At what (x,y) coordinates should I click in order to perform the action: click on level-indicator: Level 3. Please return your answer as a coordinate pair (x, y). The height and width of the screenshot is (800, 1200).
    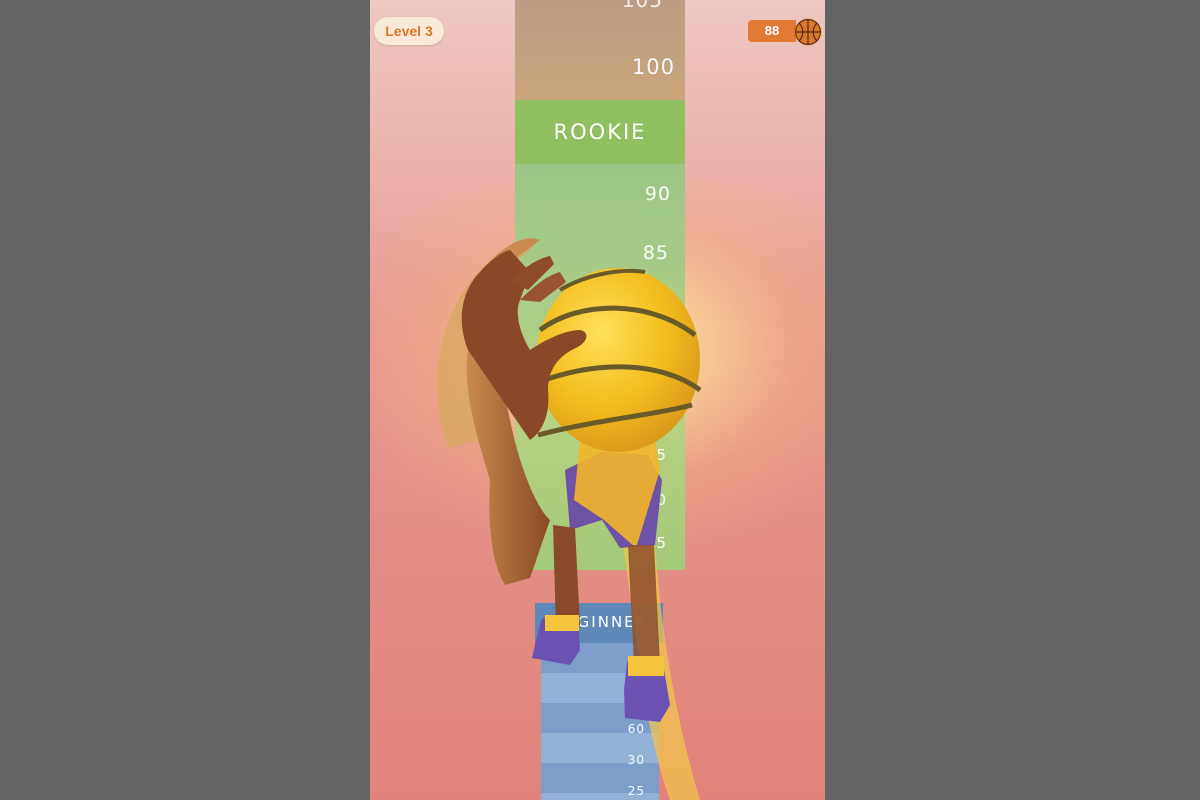
    Looking at the image, I should click on (409, 31).